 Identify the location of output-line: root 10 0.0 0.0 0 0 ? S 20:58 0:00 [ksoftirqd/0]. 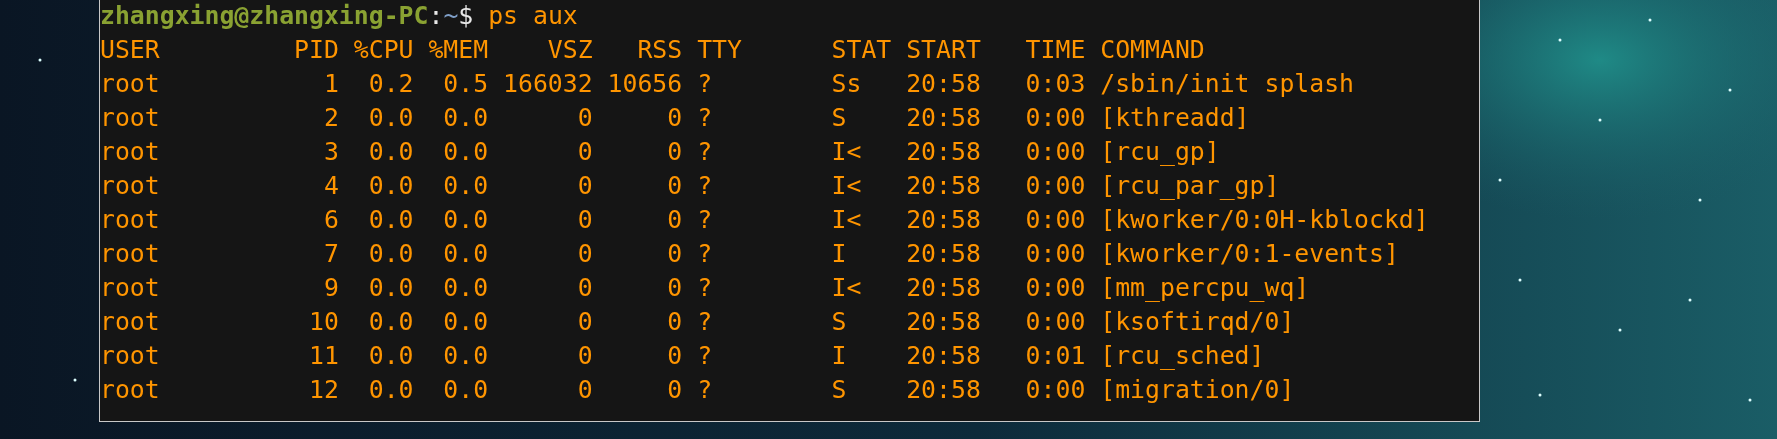
(697, 322).